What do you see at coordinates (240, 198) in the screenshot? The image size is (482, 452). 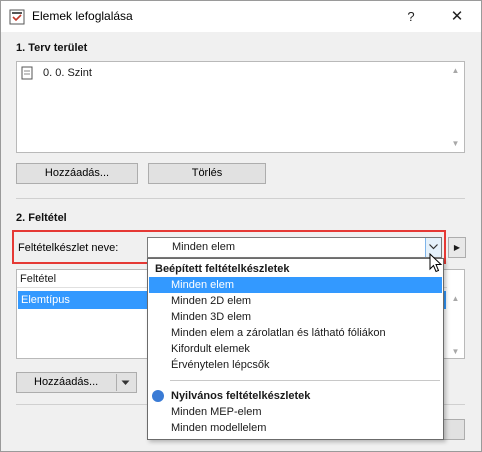 I see `divider` at bounding box center [240, 198].